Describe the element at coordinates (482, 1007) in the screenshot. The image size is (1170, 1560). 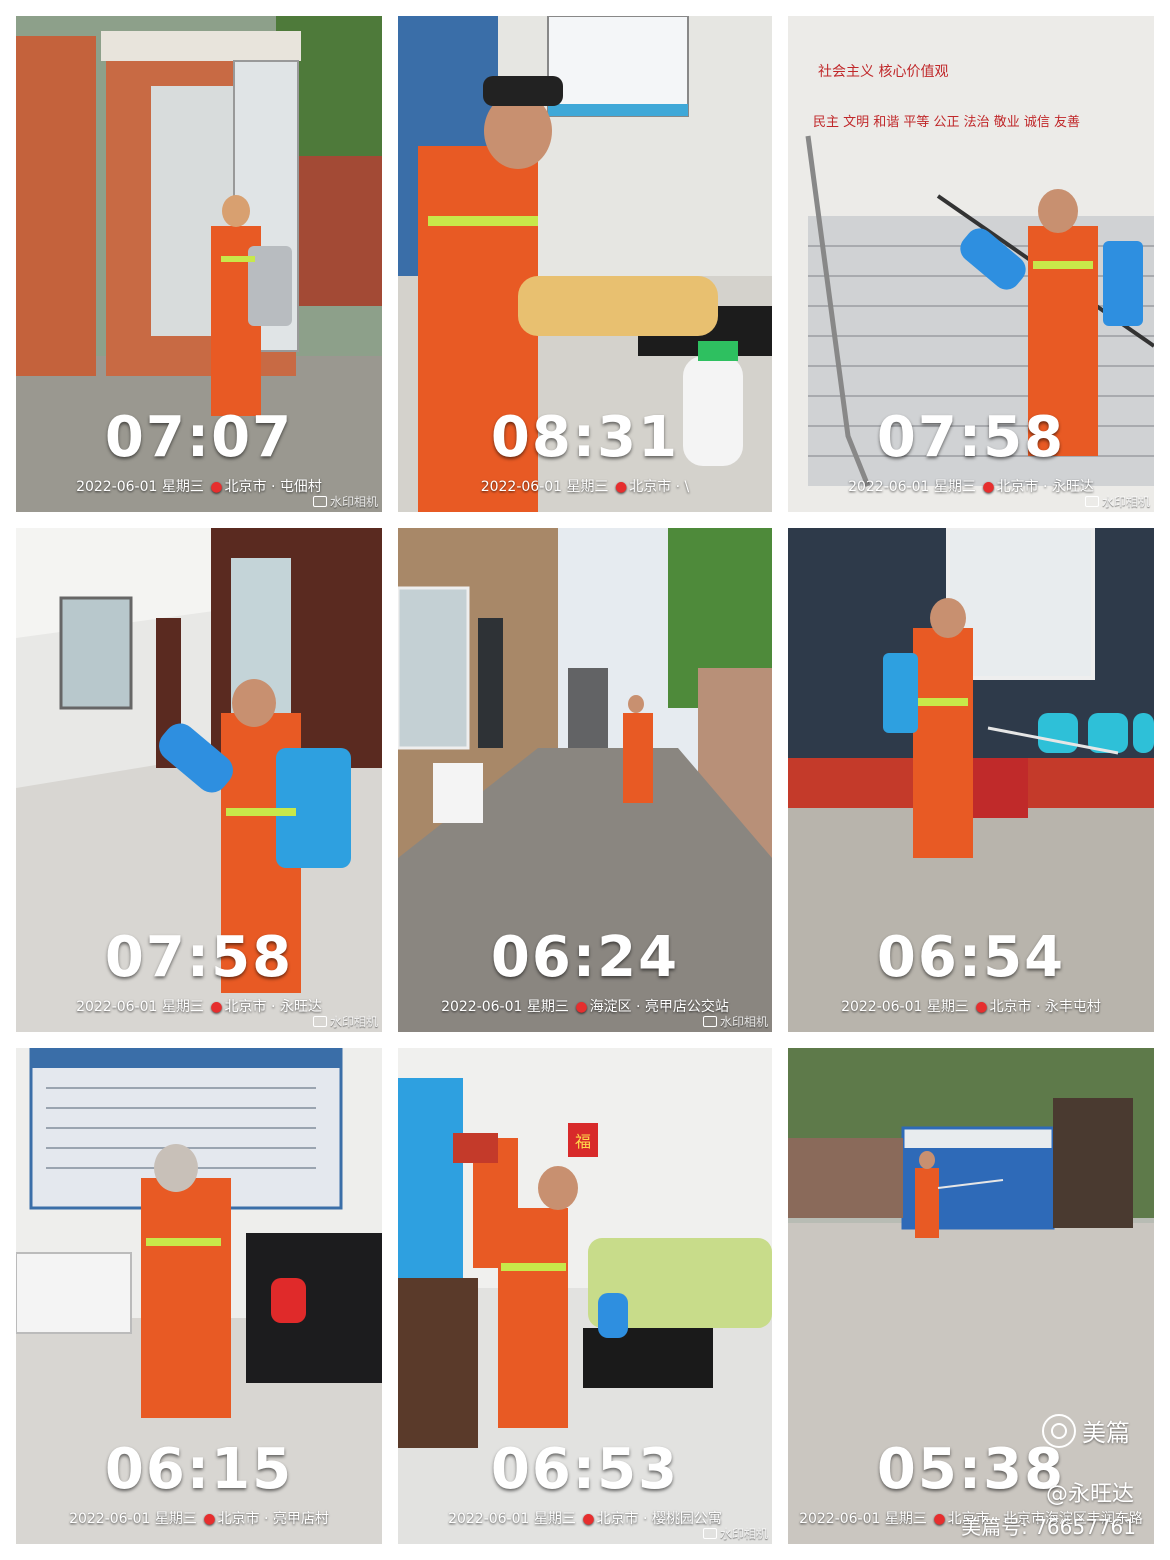
I see `photo-5-date: 2022-06-01` at that location.